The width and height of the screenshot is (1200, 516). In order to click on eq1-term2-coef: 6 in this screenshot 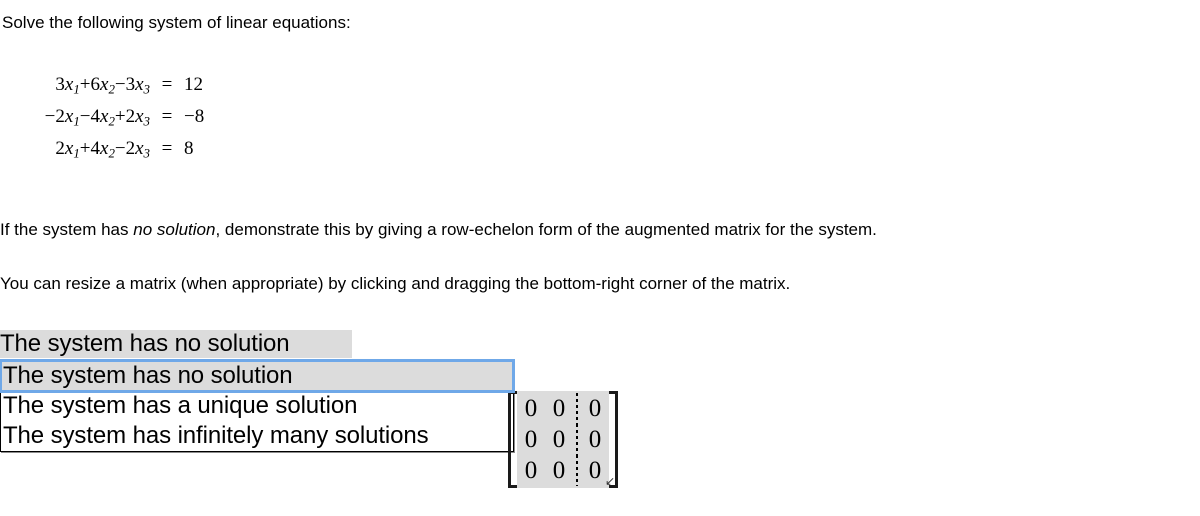, I will do `click(95, 84)`.